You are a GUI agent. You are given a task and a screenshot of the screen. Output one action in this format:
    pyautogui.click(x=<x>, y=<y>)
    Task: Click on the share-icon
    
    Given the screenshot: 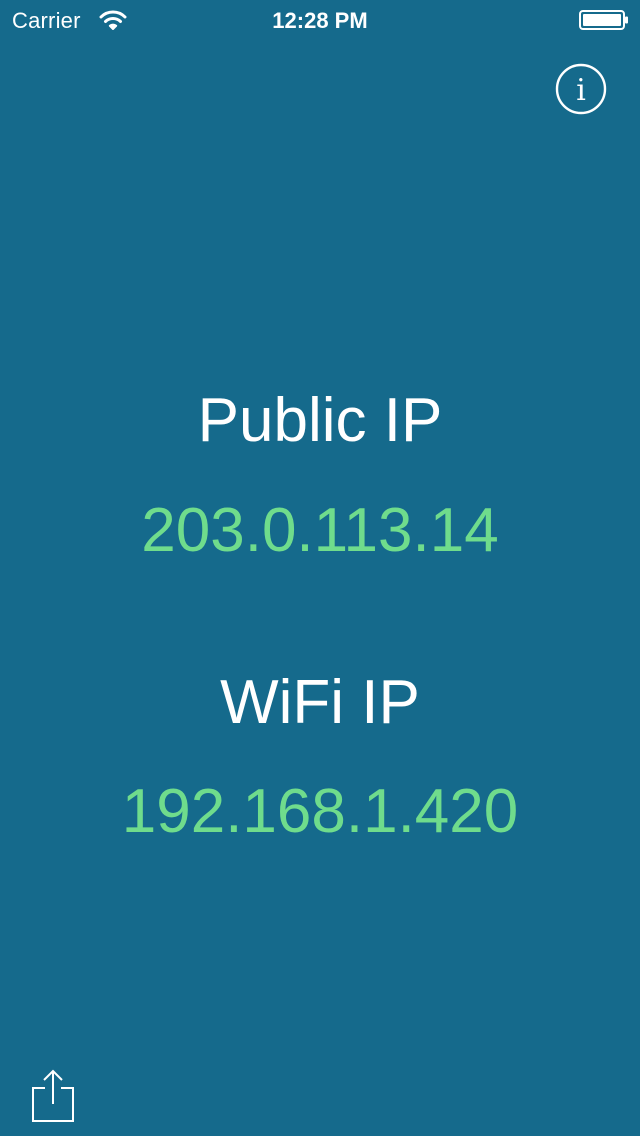 What is the action you would take?
    pyautogui.click(x=53, y=1096)
    